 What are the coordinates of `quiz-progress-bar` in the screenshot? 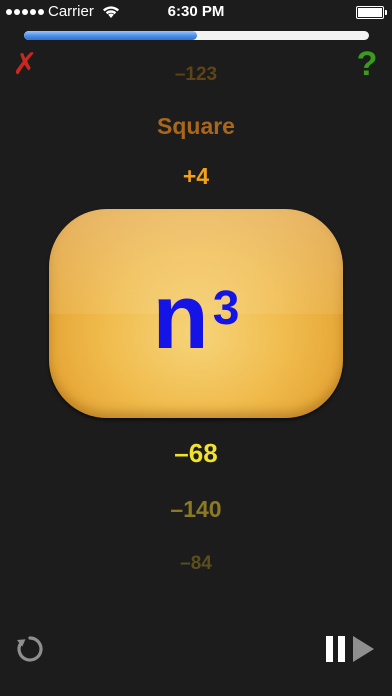 It's located at (196, 35).